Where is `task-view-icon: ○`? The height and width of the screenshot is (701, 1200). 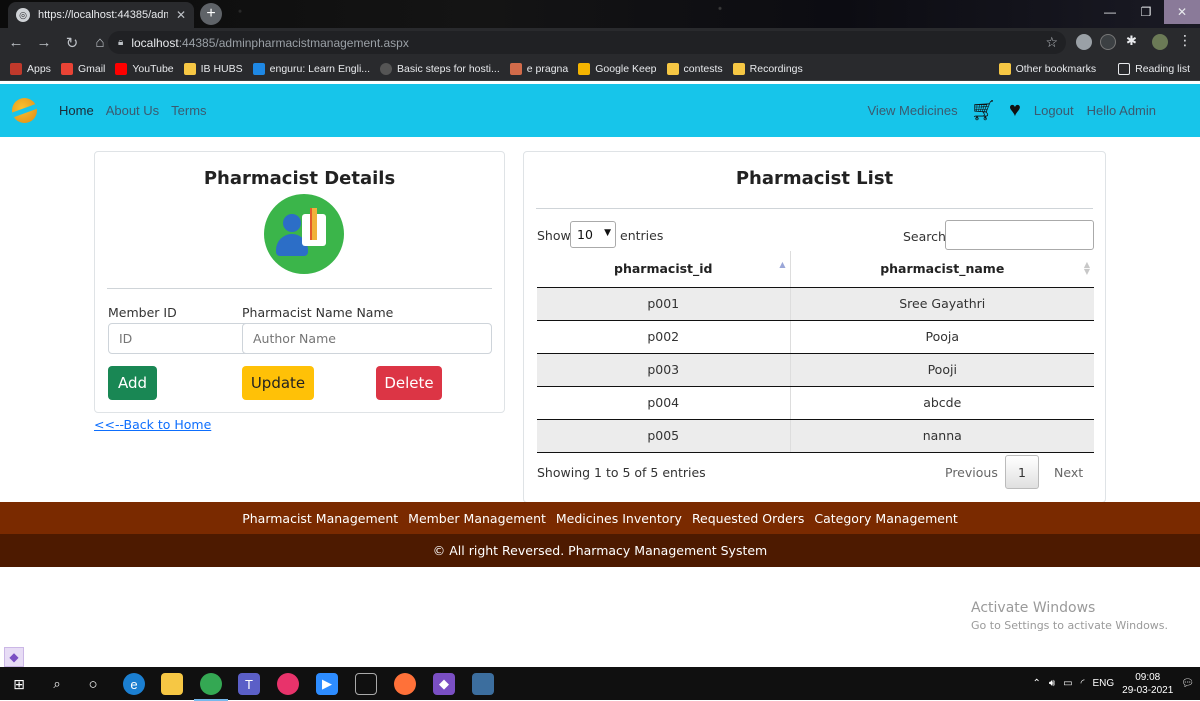 task-view-icon: ○ is located at coordinates (93, 684).